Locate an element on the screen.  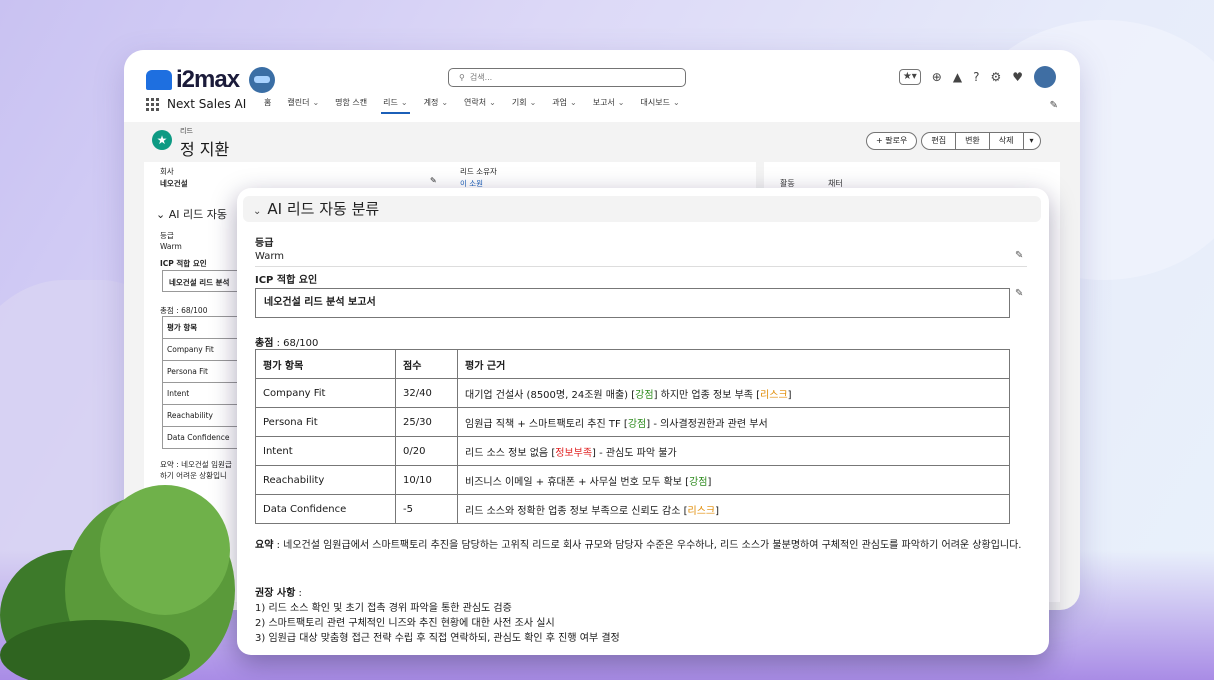
brand-logo: i2max is located at coordinates (211, 80).